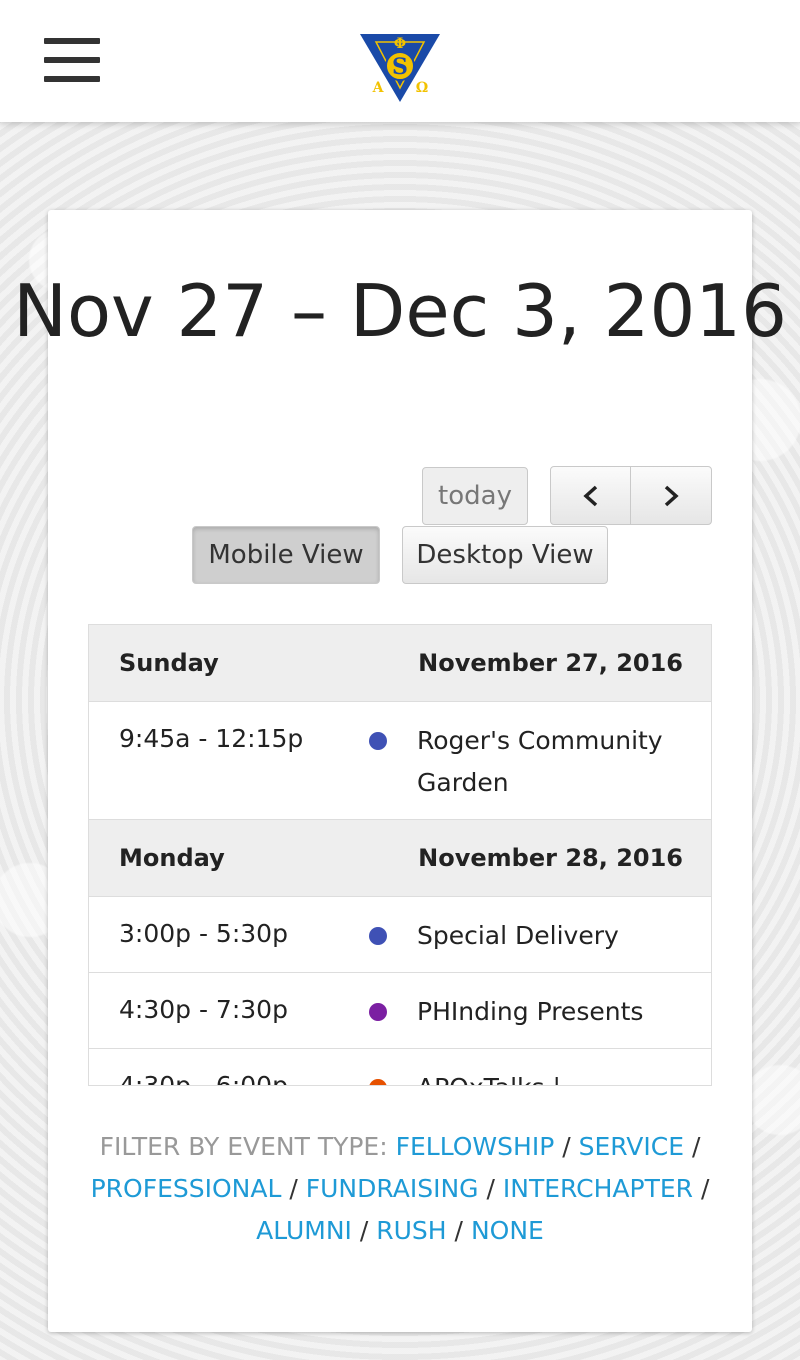 This screenshot has height=1360, width=800. I want to click on day-date: November 28, 2016, so click(550, 858).